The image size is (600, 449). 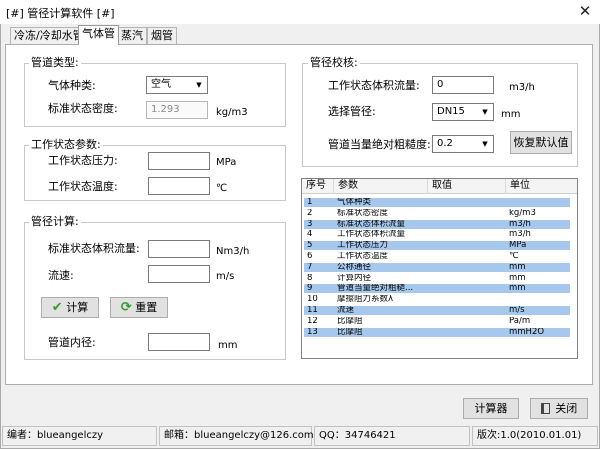 I want to click on cell-param: 标准状态密度, so click(x=363, y=213).